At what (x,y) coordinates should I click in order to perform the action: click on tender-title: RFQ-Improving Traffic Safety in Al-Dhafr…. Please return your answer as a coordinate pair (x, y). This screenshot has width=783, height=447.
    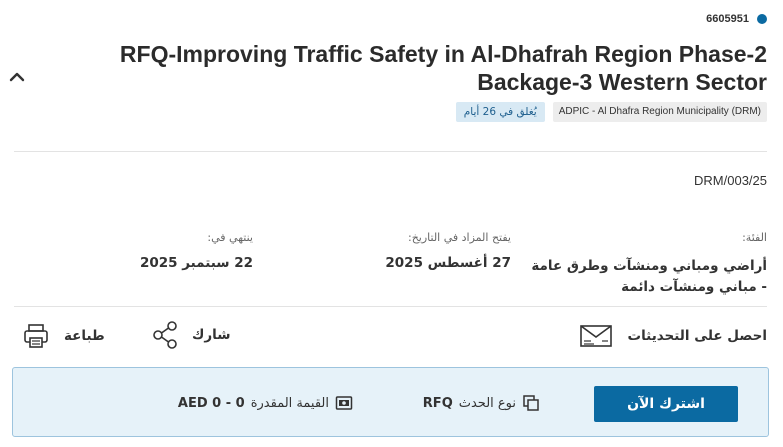
    Looking at the image, I should click on (443, 68).